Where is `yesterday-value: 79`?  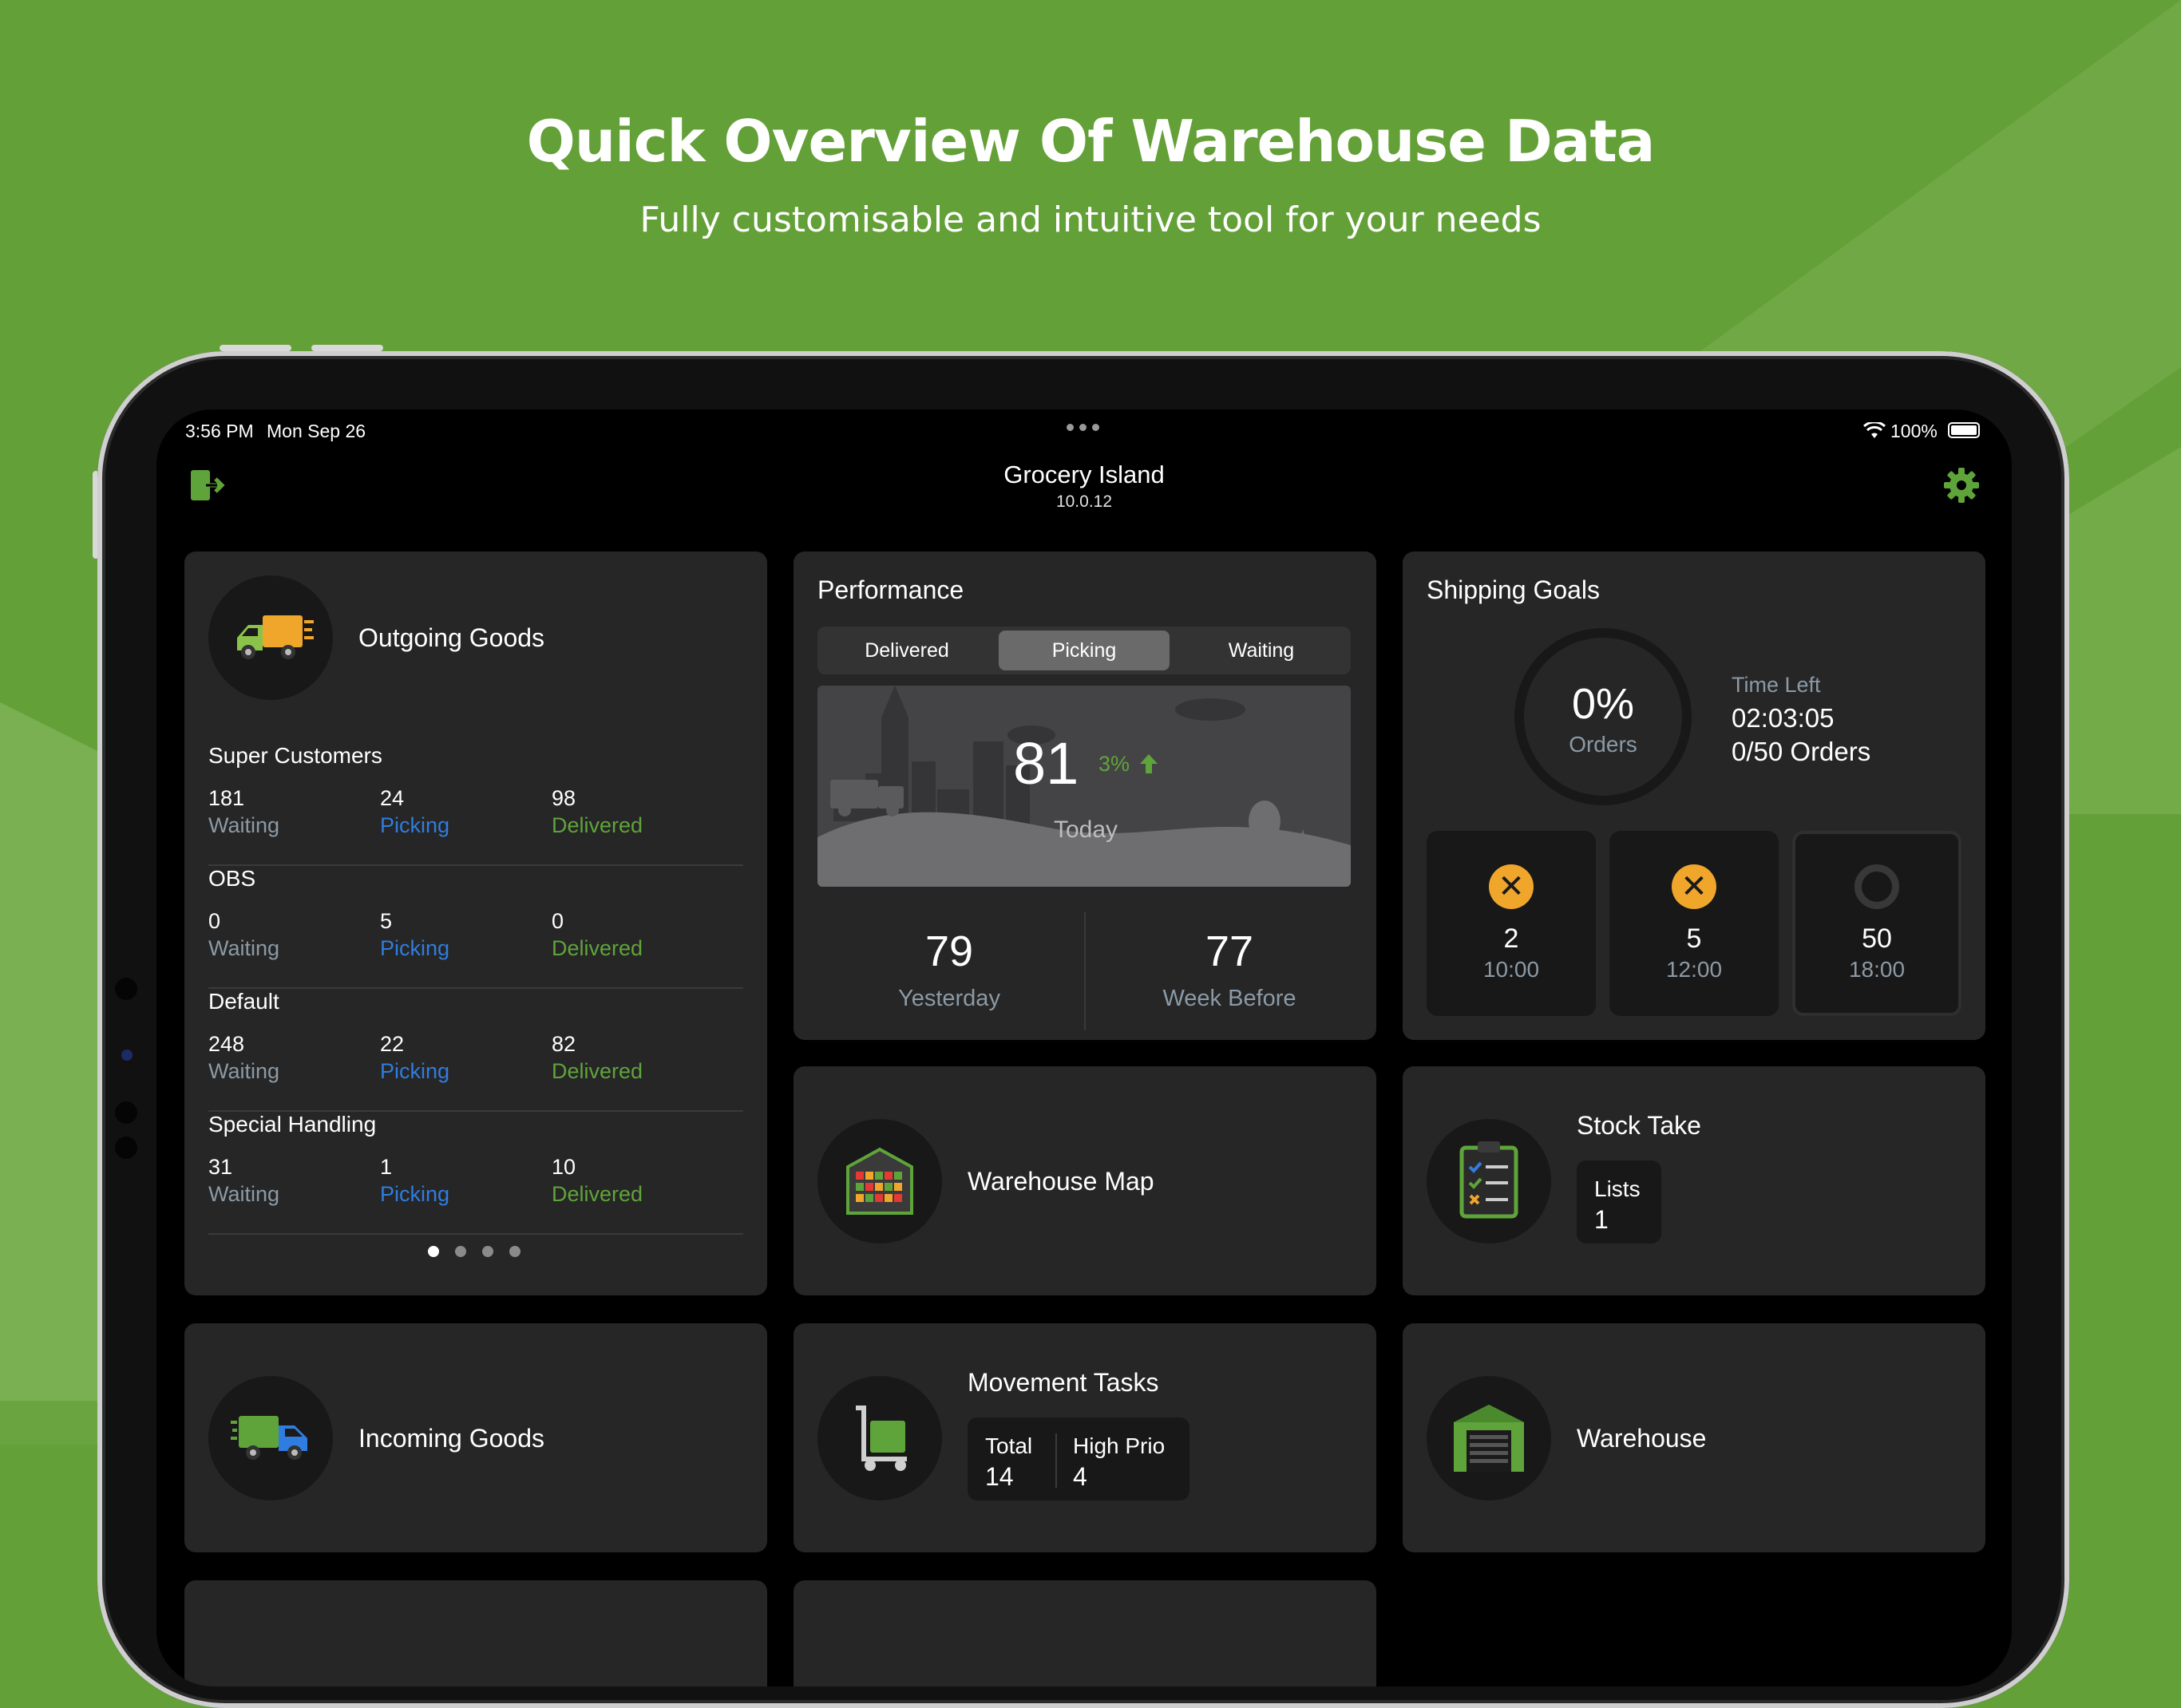
yesterday-value: 79 is located at coordinates (949, 951).